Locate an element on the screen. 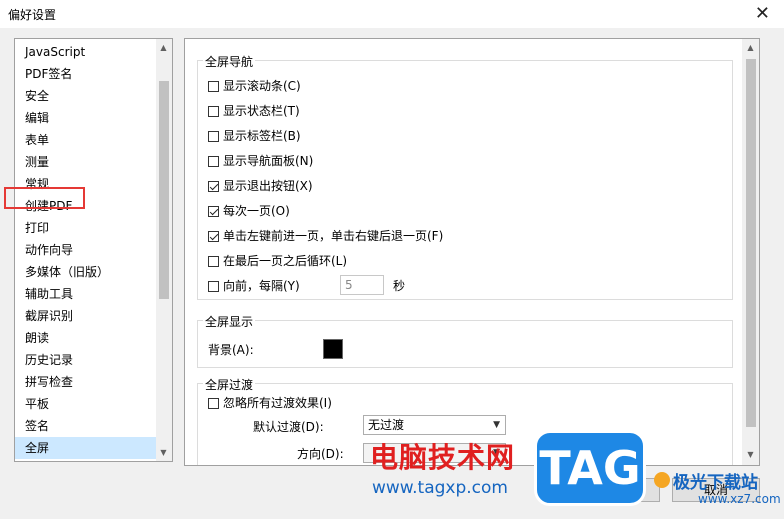 This screenshot has height=519, width=784. settings-scroll-thumb is located at coordinates (751, 243).